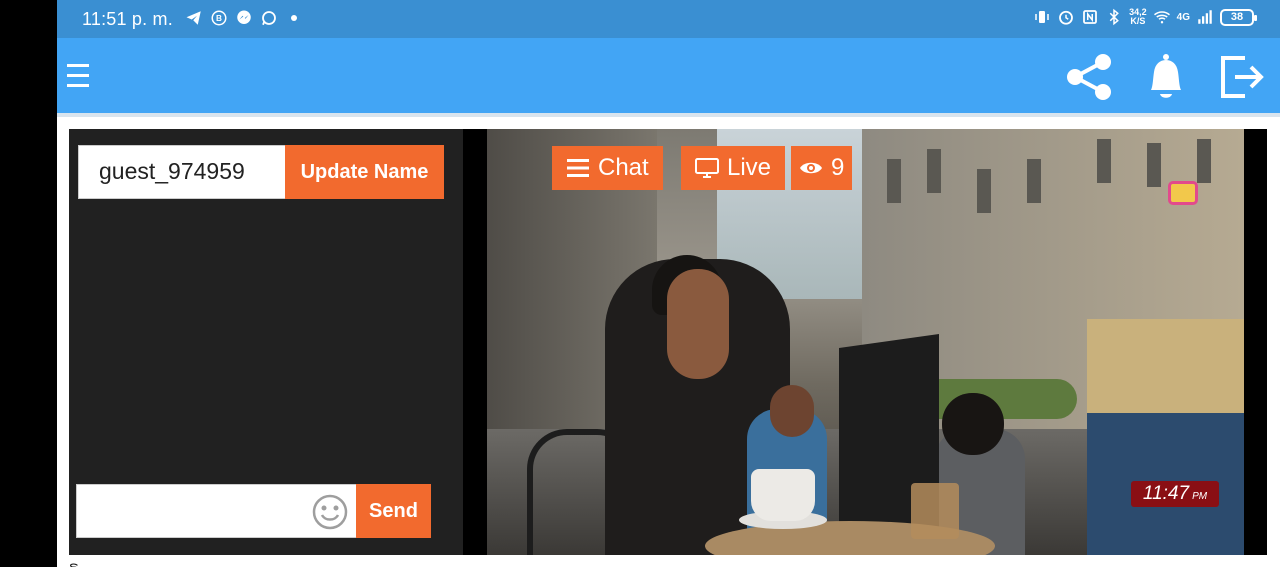 The width and height of the screenshot is (1280, 567). What do you see at coordinates (364, 172) in the screenshot?
I see `update-name-button: Update Name` at bounding box center [364, 172].